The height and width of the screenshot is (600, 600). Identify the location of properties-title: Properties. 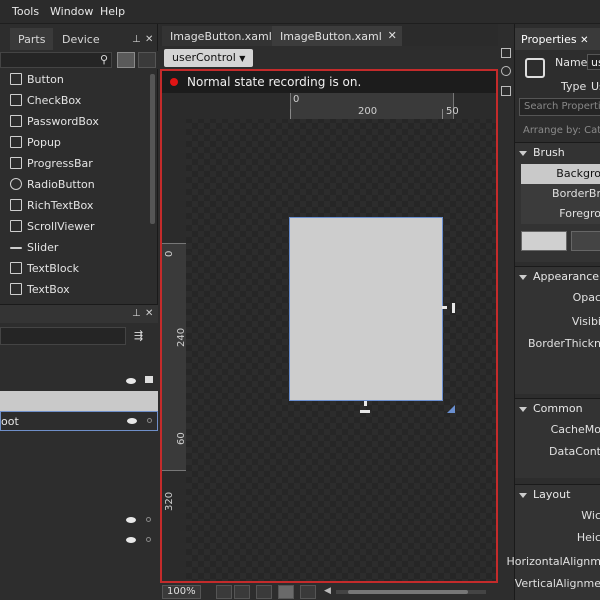
(549, 39).